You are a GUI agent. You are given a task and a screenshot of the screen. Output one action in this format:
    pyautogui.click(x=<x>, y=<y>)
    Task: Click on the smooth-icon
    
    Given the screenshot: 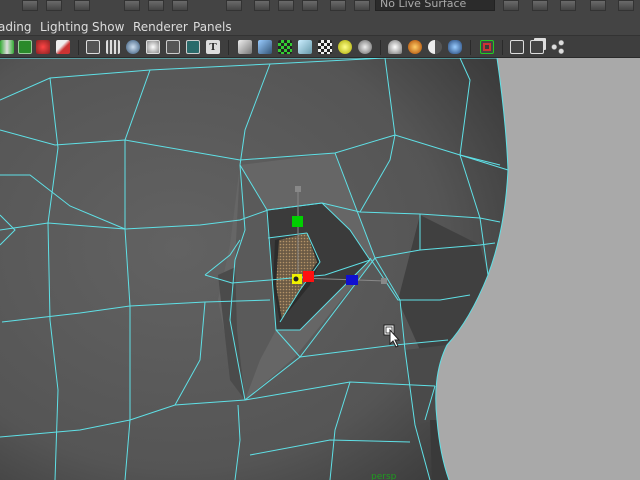 What is the action you would take?
    pyautogui.click(x=153, y=47)
    